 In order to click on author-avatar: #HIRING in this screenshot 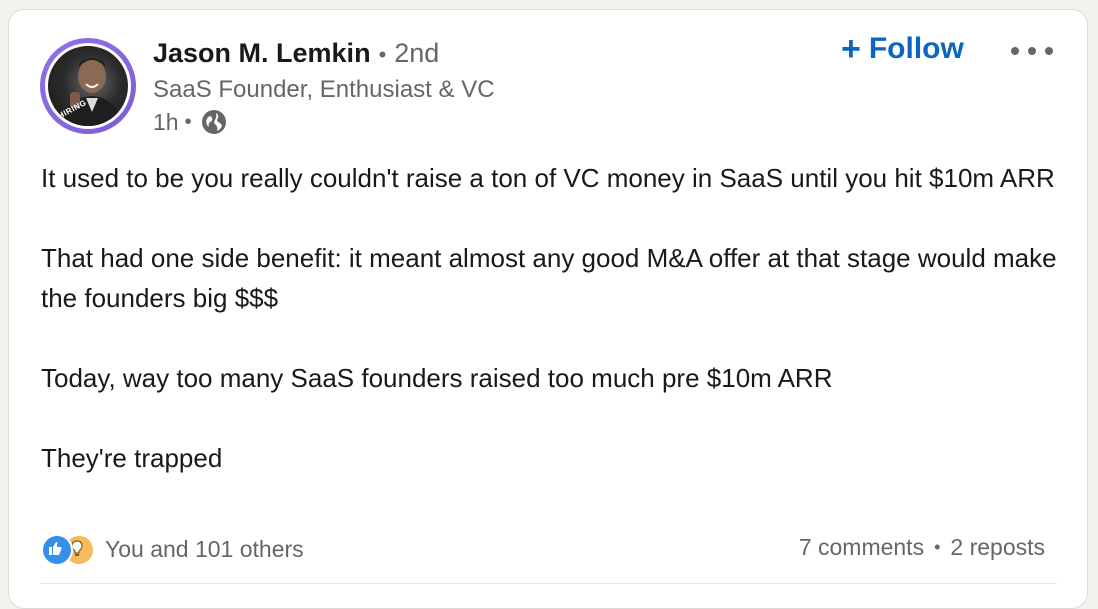, I will do `click(88, 86)`.